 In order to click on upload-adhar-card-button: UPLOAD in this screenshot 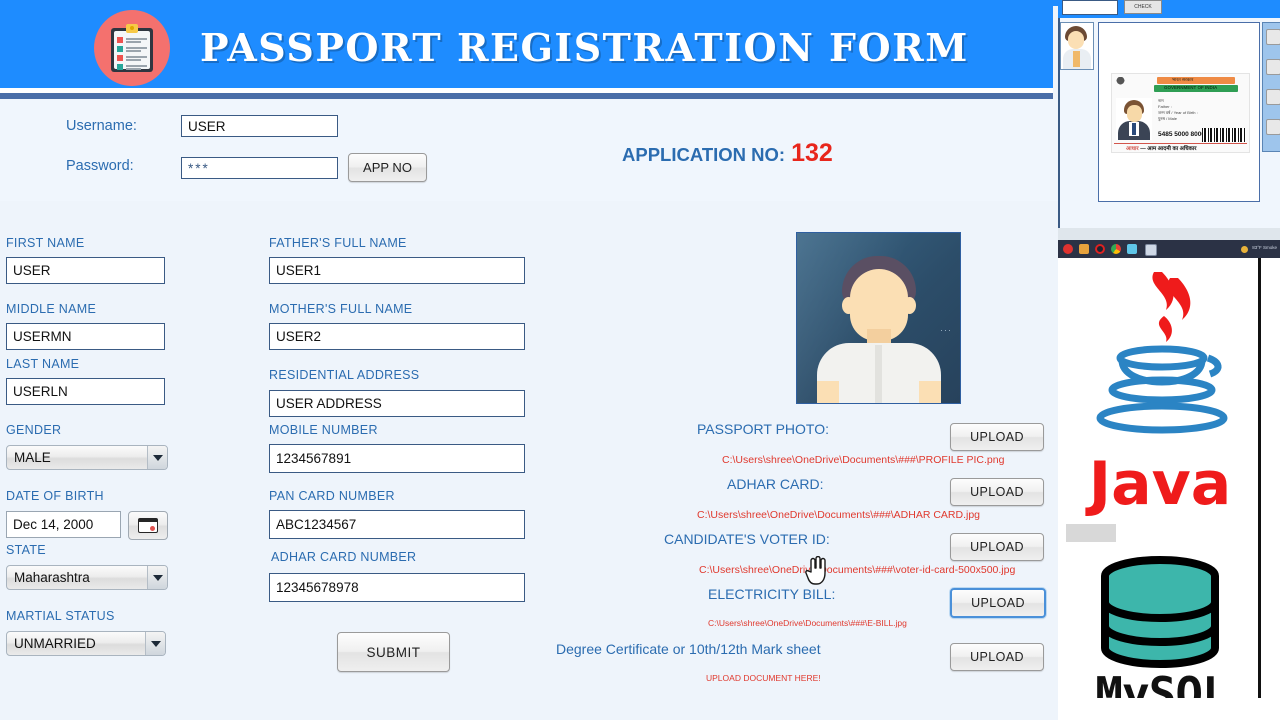, I will do `click(997, 492)`.